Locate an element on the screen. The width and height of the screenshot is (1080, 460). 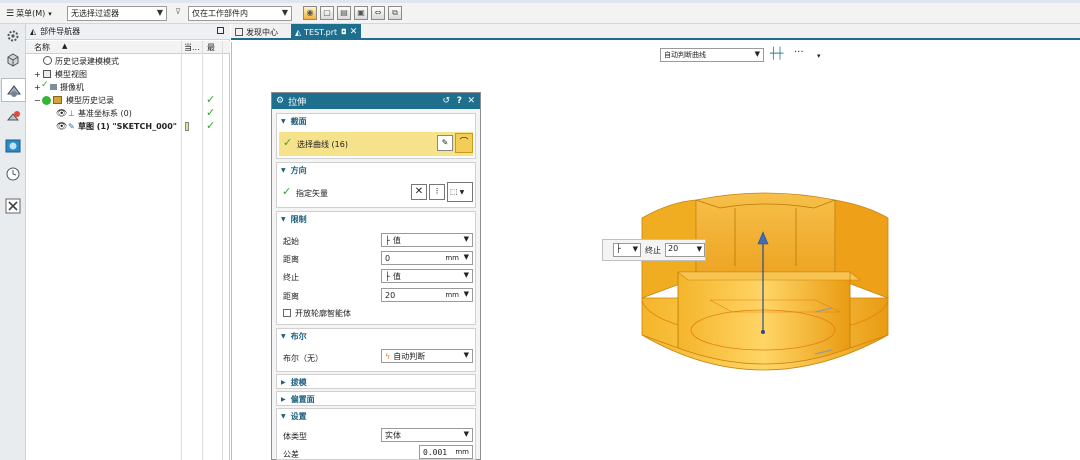
collapse-icon: − is located at coordinates (37, 100).